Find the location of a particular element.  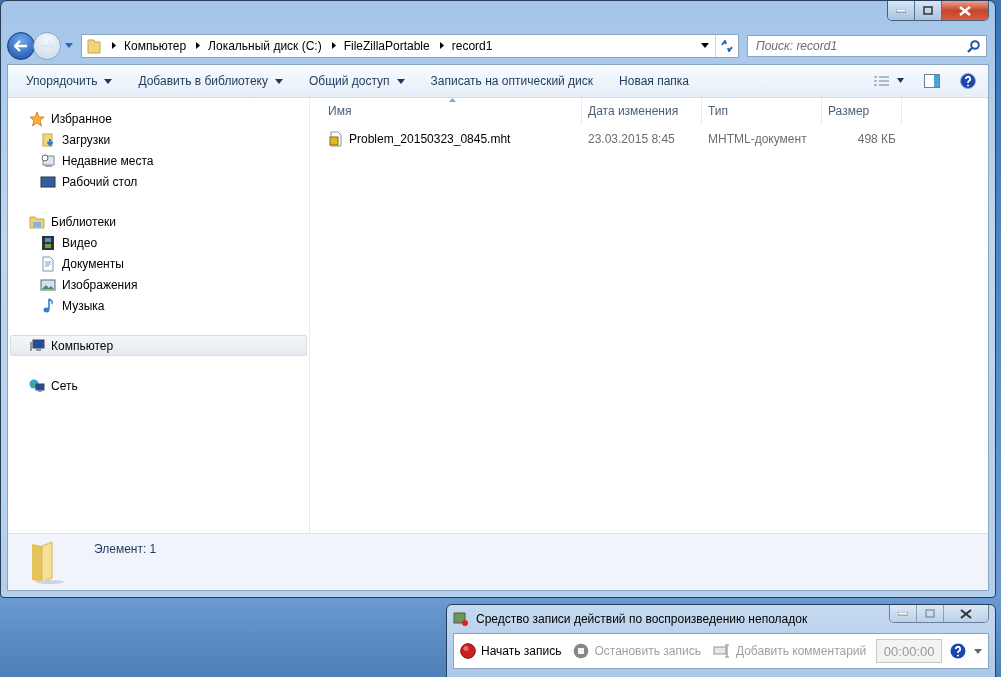

breadcrumb: Компьютер is located at coordinates (155, 45).